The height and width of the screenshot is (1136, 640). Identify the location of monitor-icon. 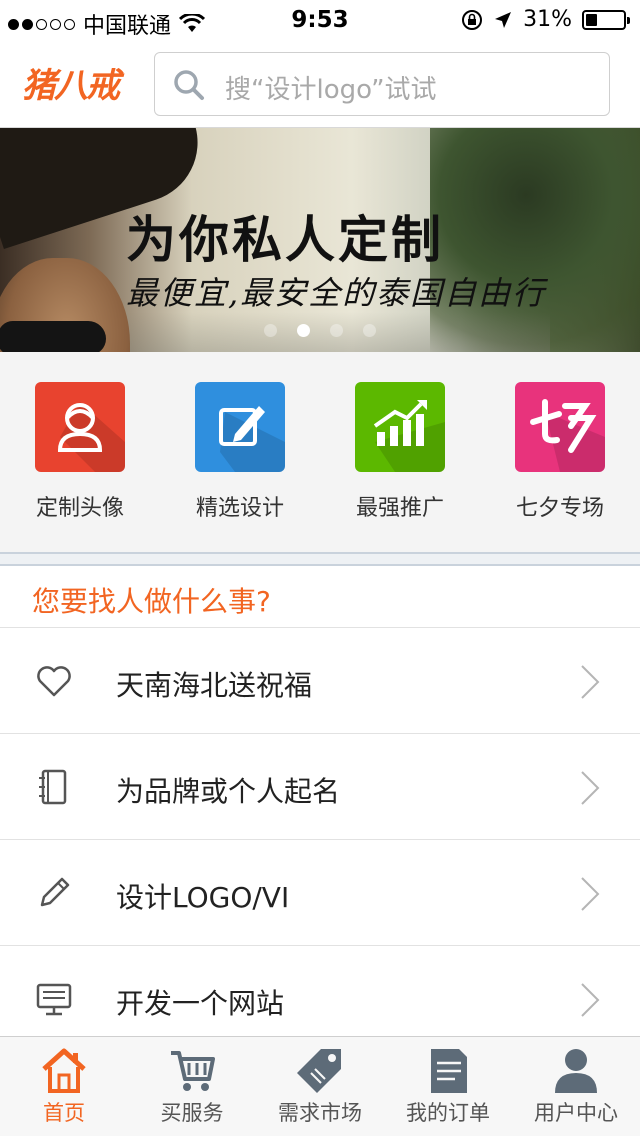
(54, 999).